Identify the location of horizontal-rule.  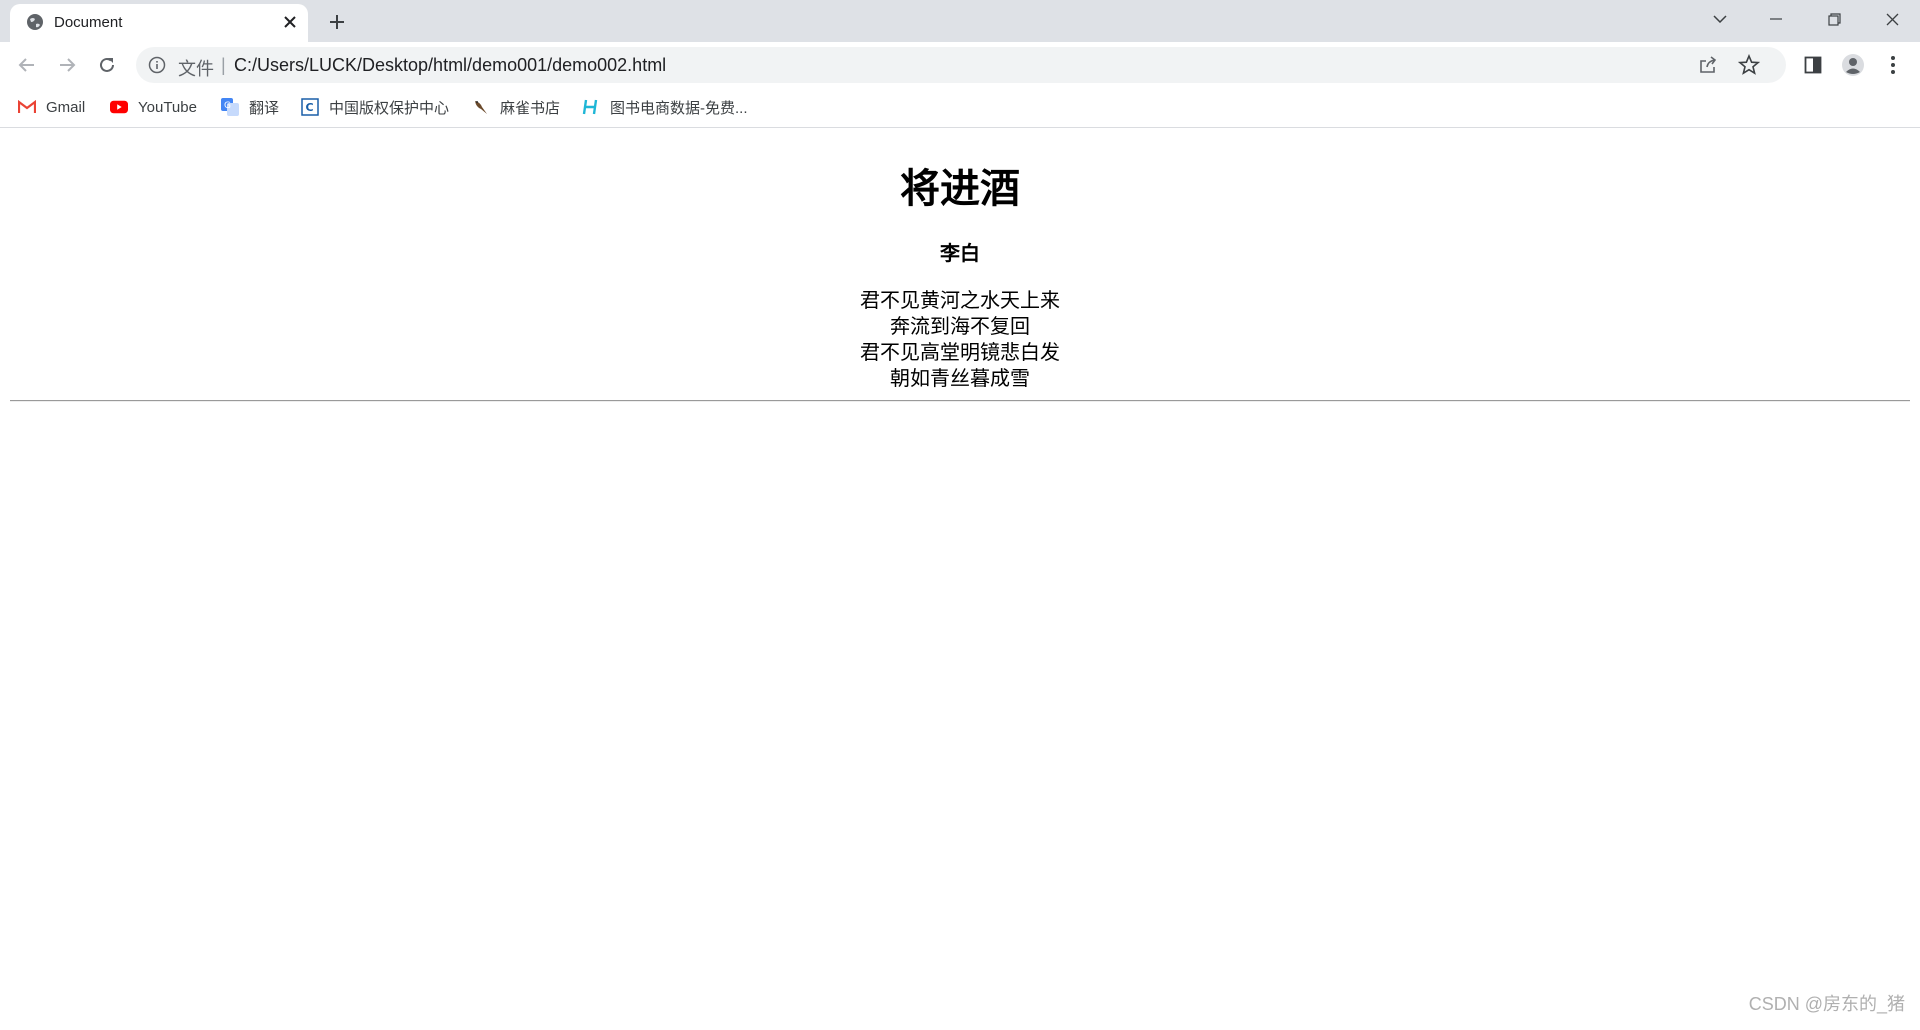
(960, 401).